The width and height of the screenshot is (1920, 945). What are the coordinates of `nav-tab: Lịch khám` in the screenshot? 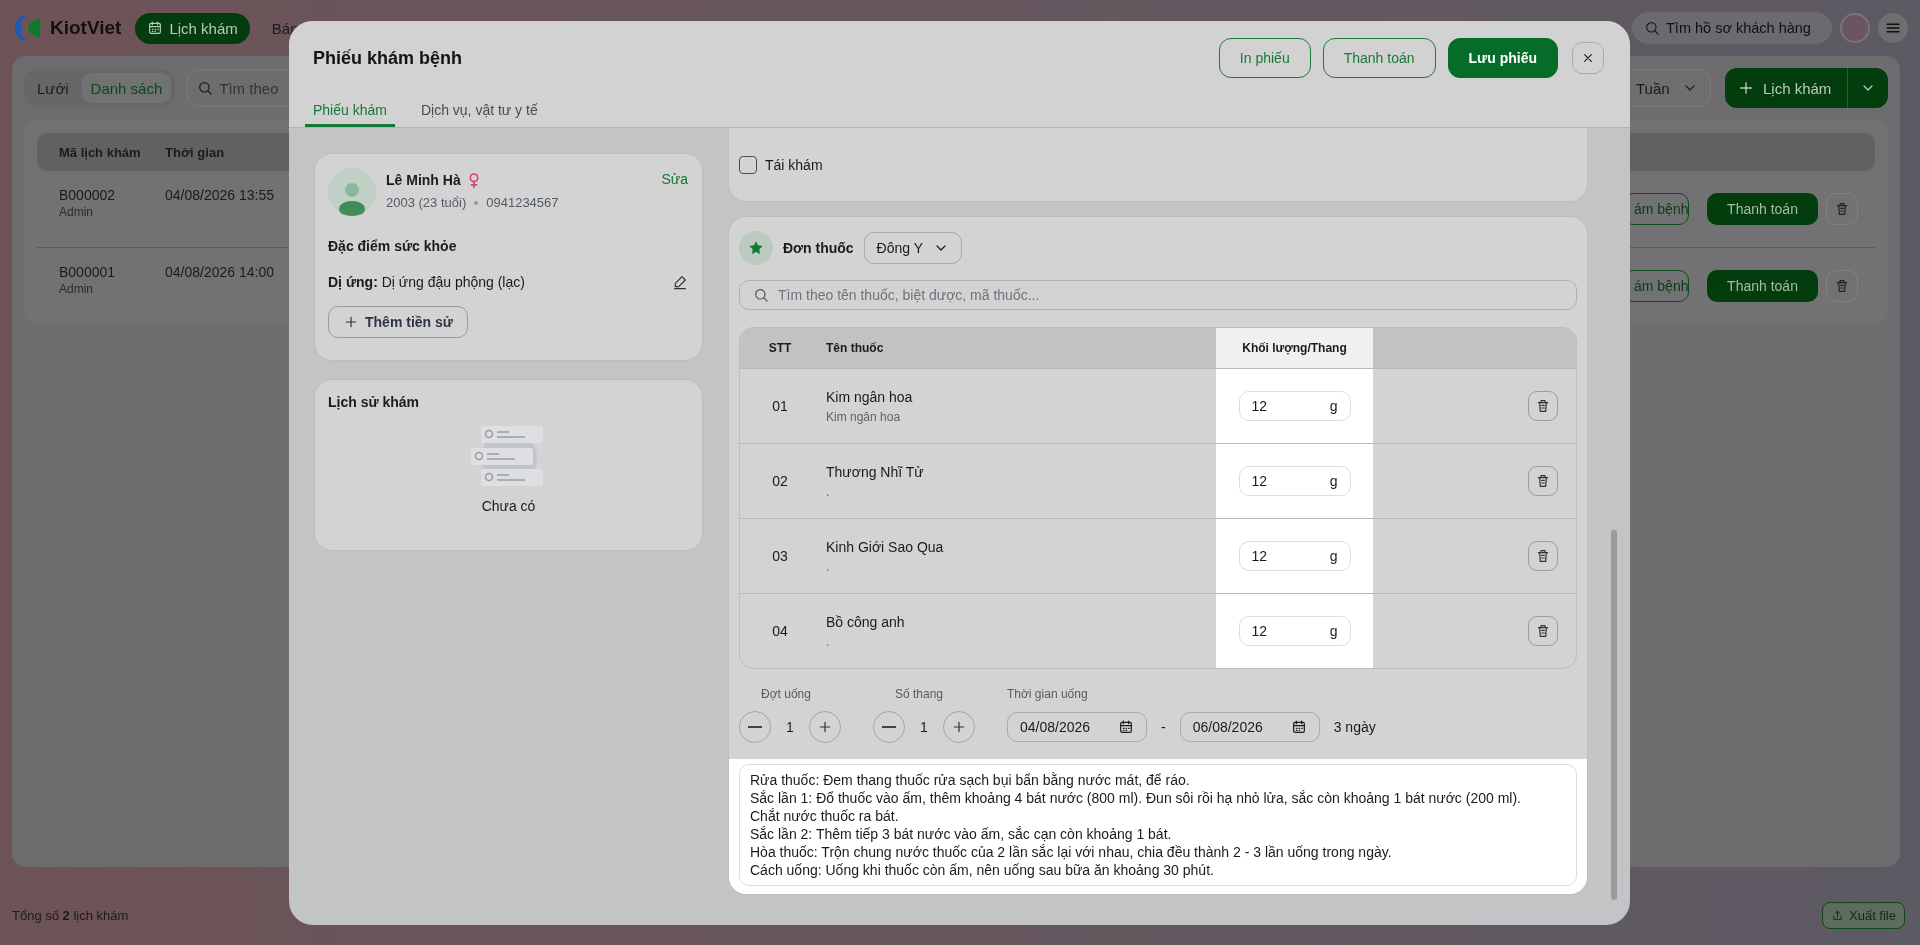 It's located at (192, 28).